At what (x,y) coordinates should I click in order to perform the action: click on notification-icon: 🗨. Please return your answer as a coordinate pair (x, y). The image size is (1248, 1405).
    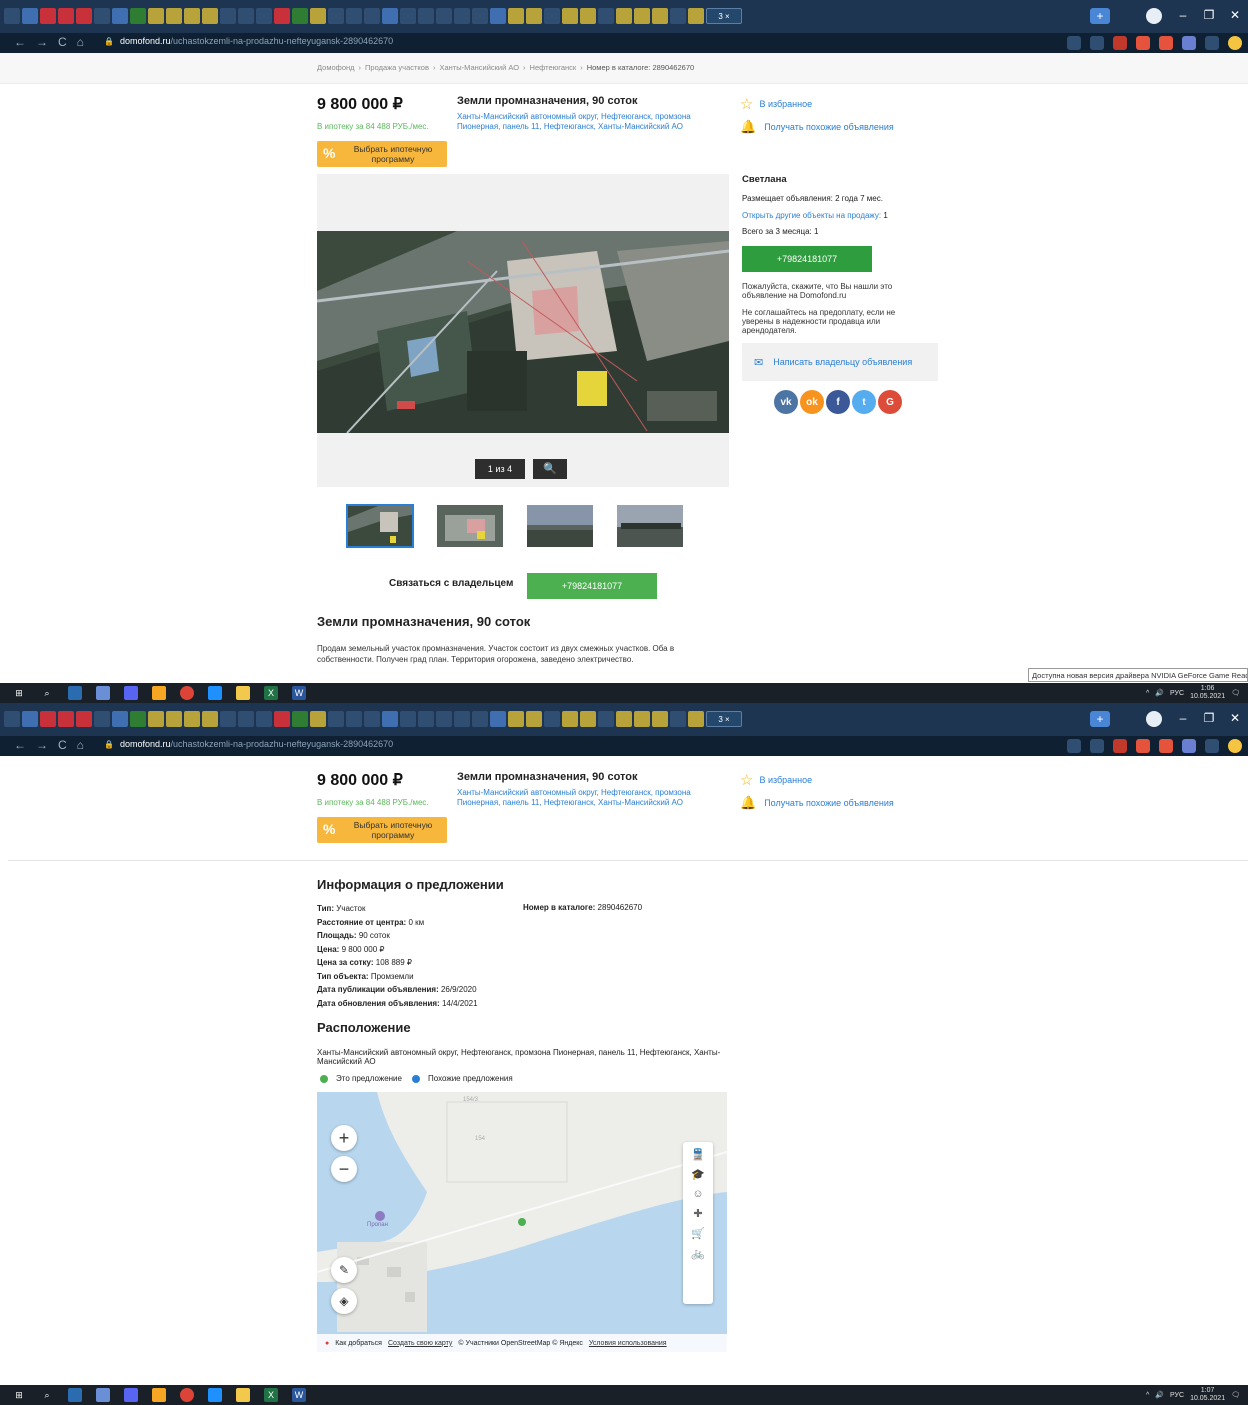
    Looking at the image, I should click on (1235, 1395).